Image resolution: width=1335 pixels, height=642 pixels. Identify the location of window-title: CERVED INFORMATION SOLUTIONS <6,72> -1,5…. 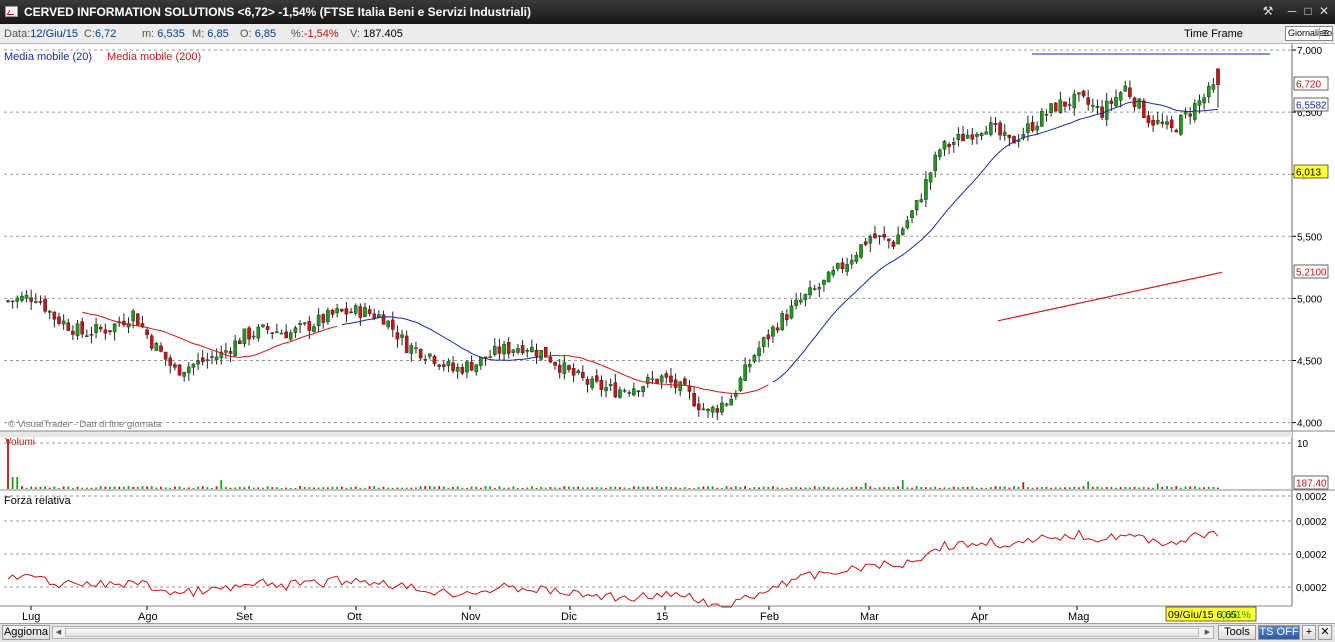
(278, 12).